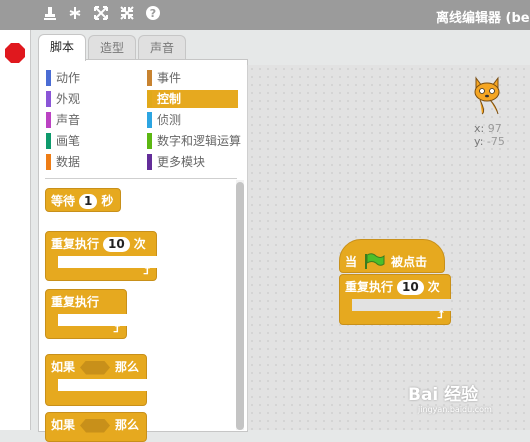 The width and height of the screenshot is (530, 442). I want to click on top-toolbar: ? 离线编辑器 (be, so click(265, 15).